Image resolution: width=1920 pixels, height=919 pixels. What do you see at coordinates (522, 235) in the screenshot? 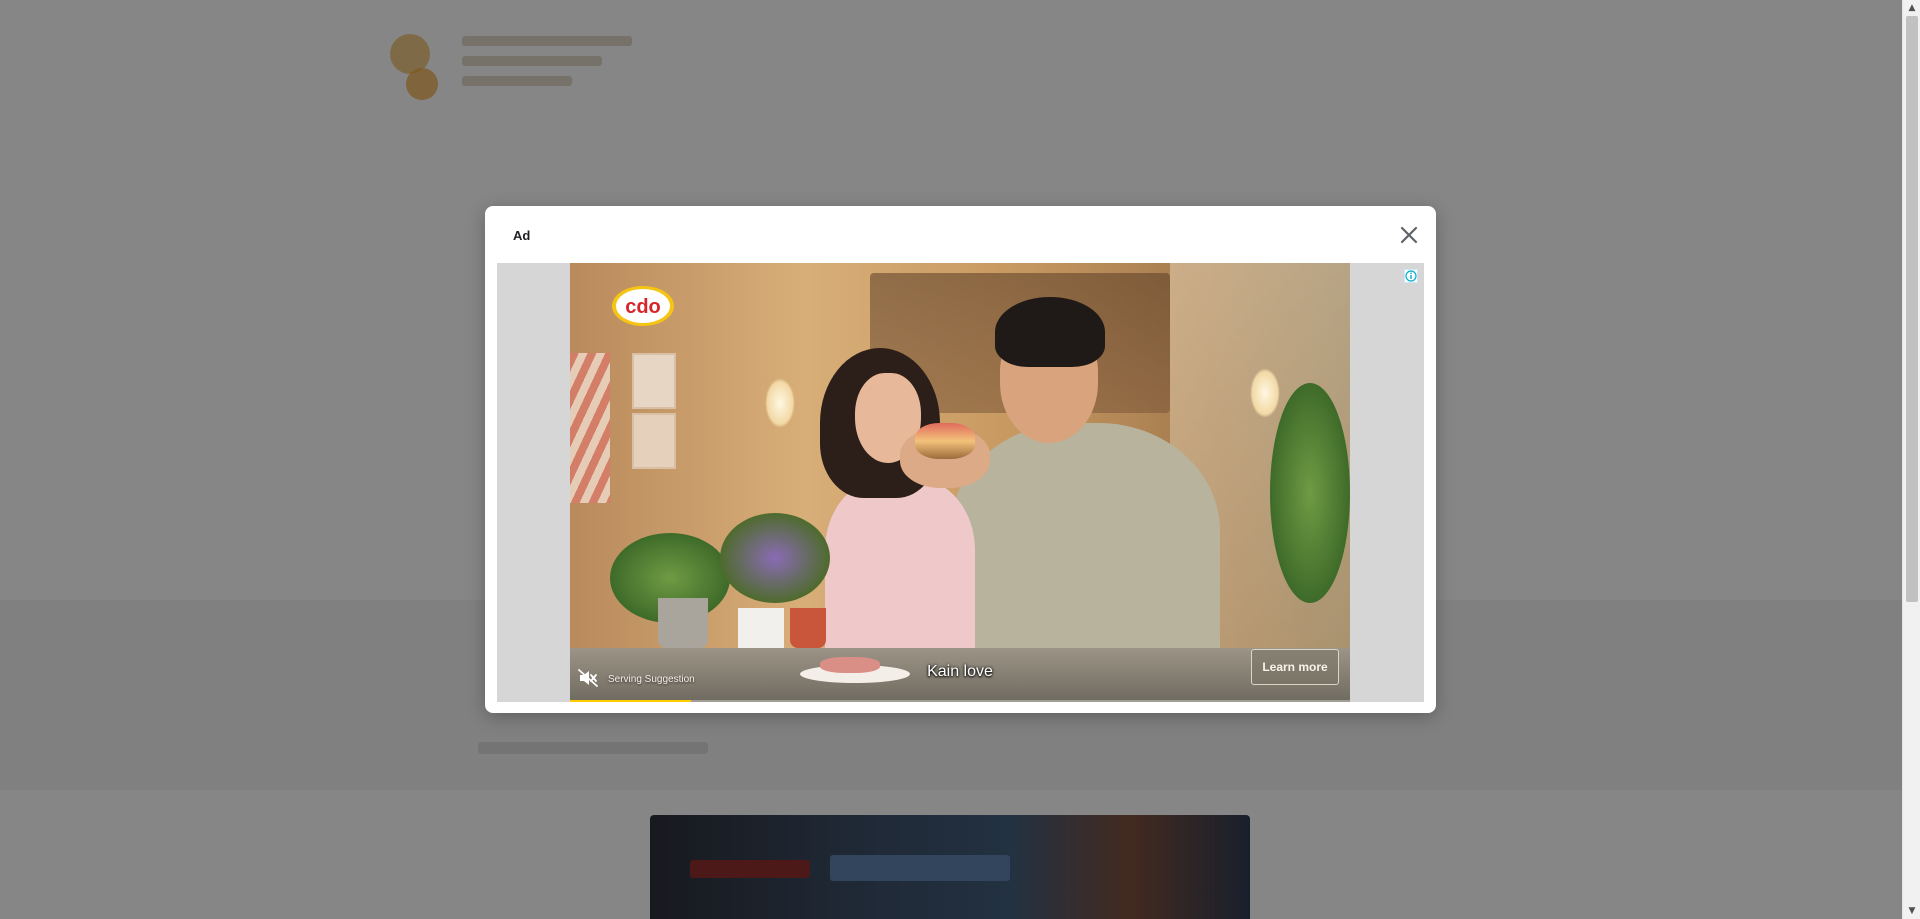
I see `modal-title: Ad` at bounding box center [522, 235].